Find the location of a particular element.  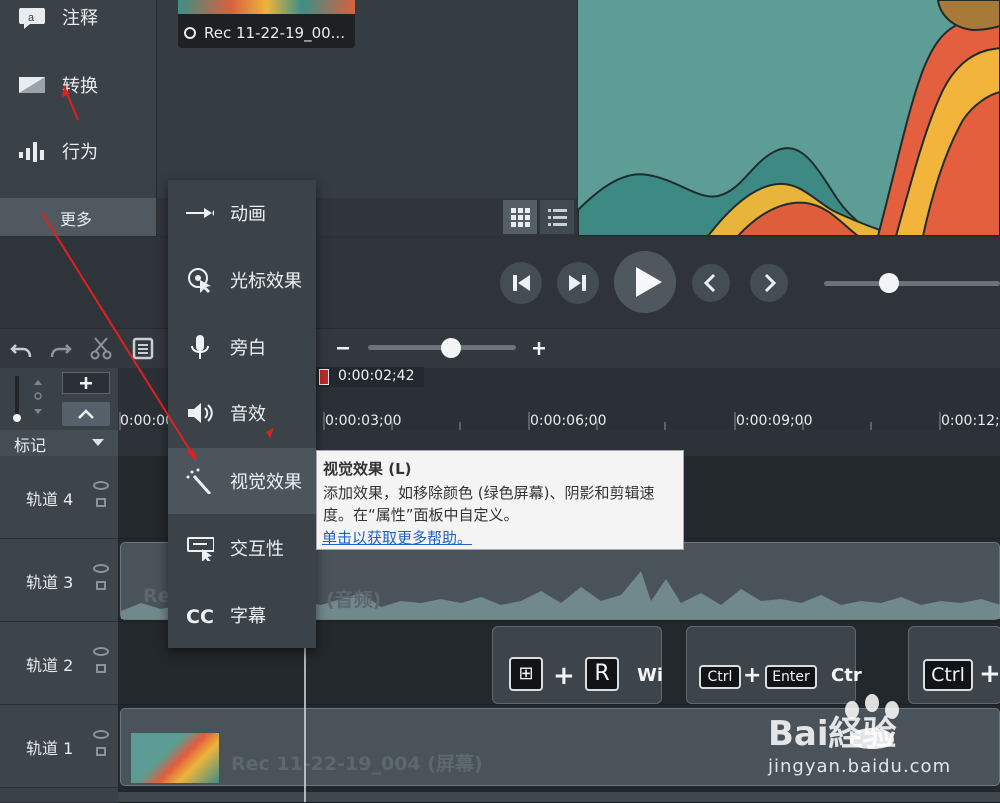

watermark-brand: Bai経验 is located at coordinates (832, 734).